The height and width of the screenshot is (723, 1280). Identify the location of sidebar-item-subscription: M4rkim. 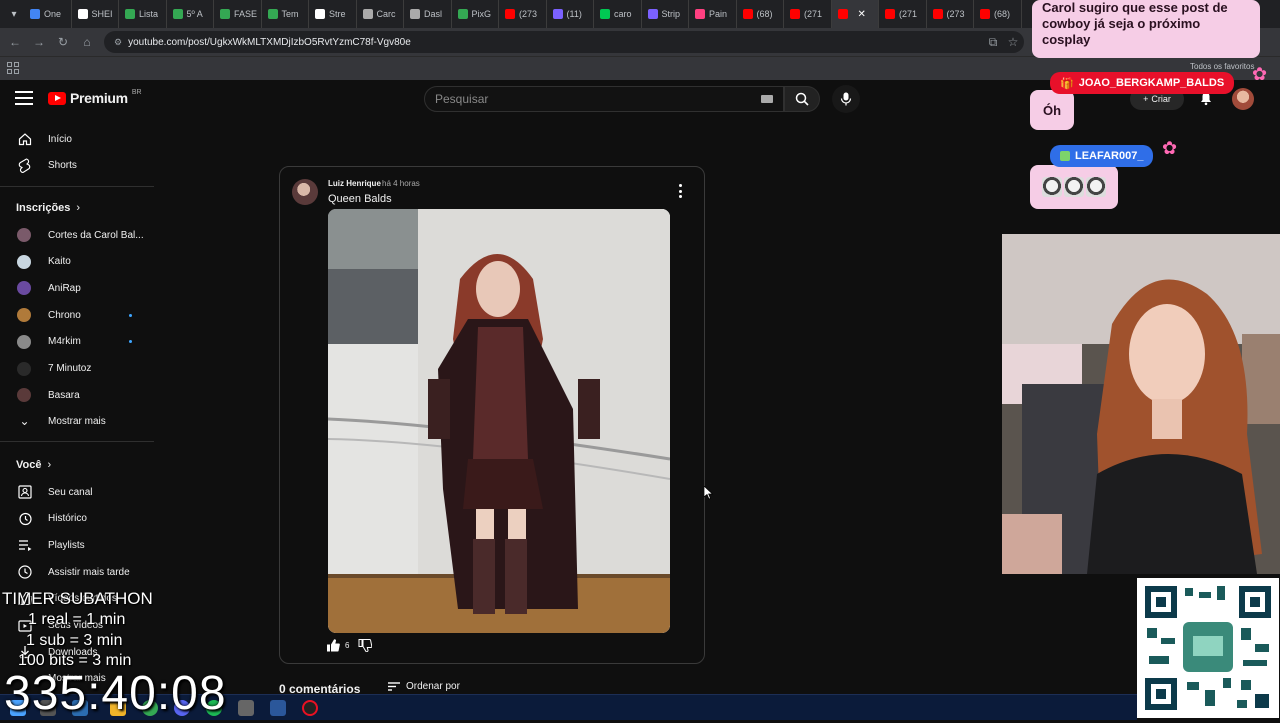
(77, 342).